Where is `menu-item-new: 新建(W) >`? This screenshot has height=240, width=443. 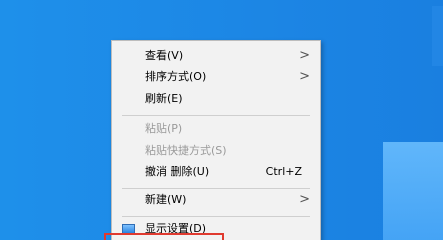 menu-item-new: 新建(W) > is located at coordinates (216, 200).